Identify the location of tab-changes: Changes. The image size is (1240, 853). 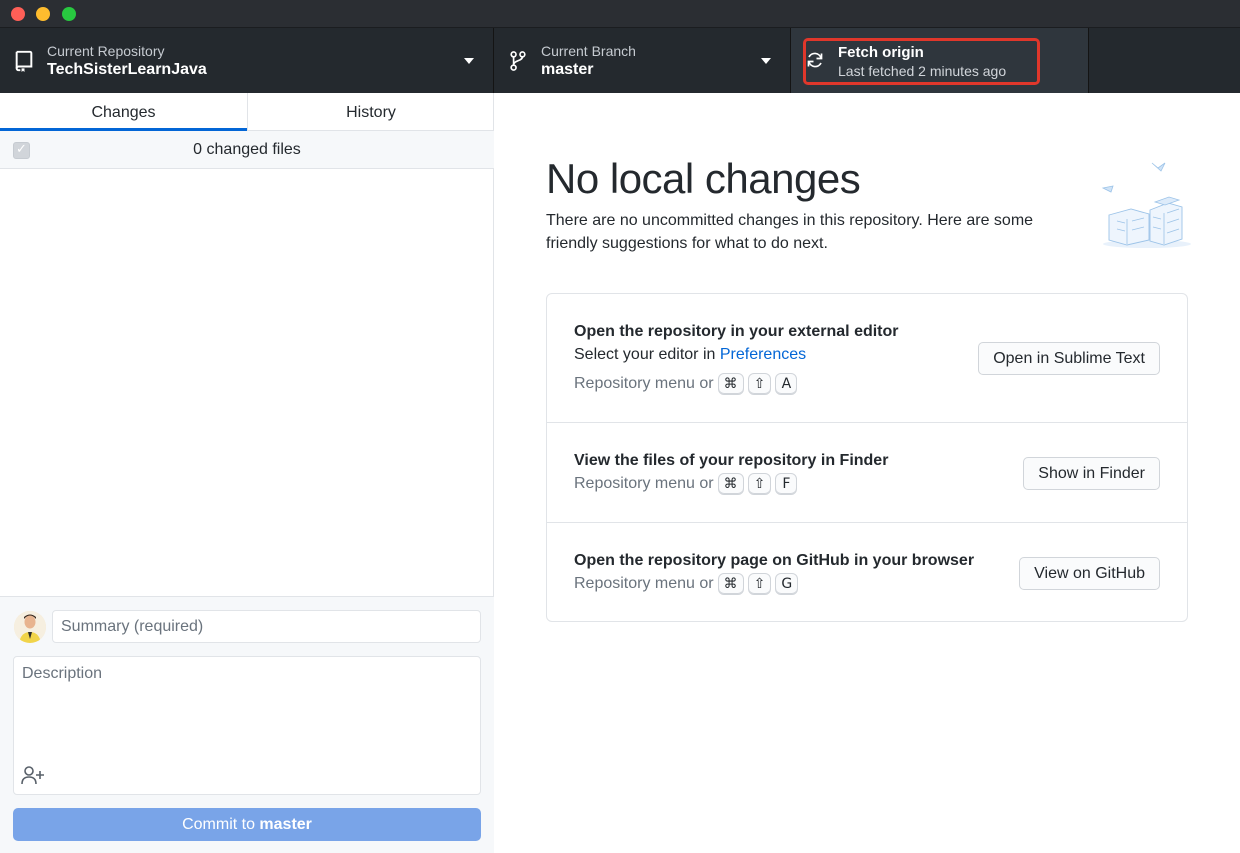
(123, 112).